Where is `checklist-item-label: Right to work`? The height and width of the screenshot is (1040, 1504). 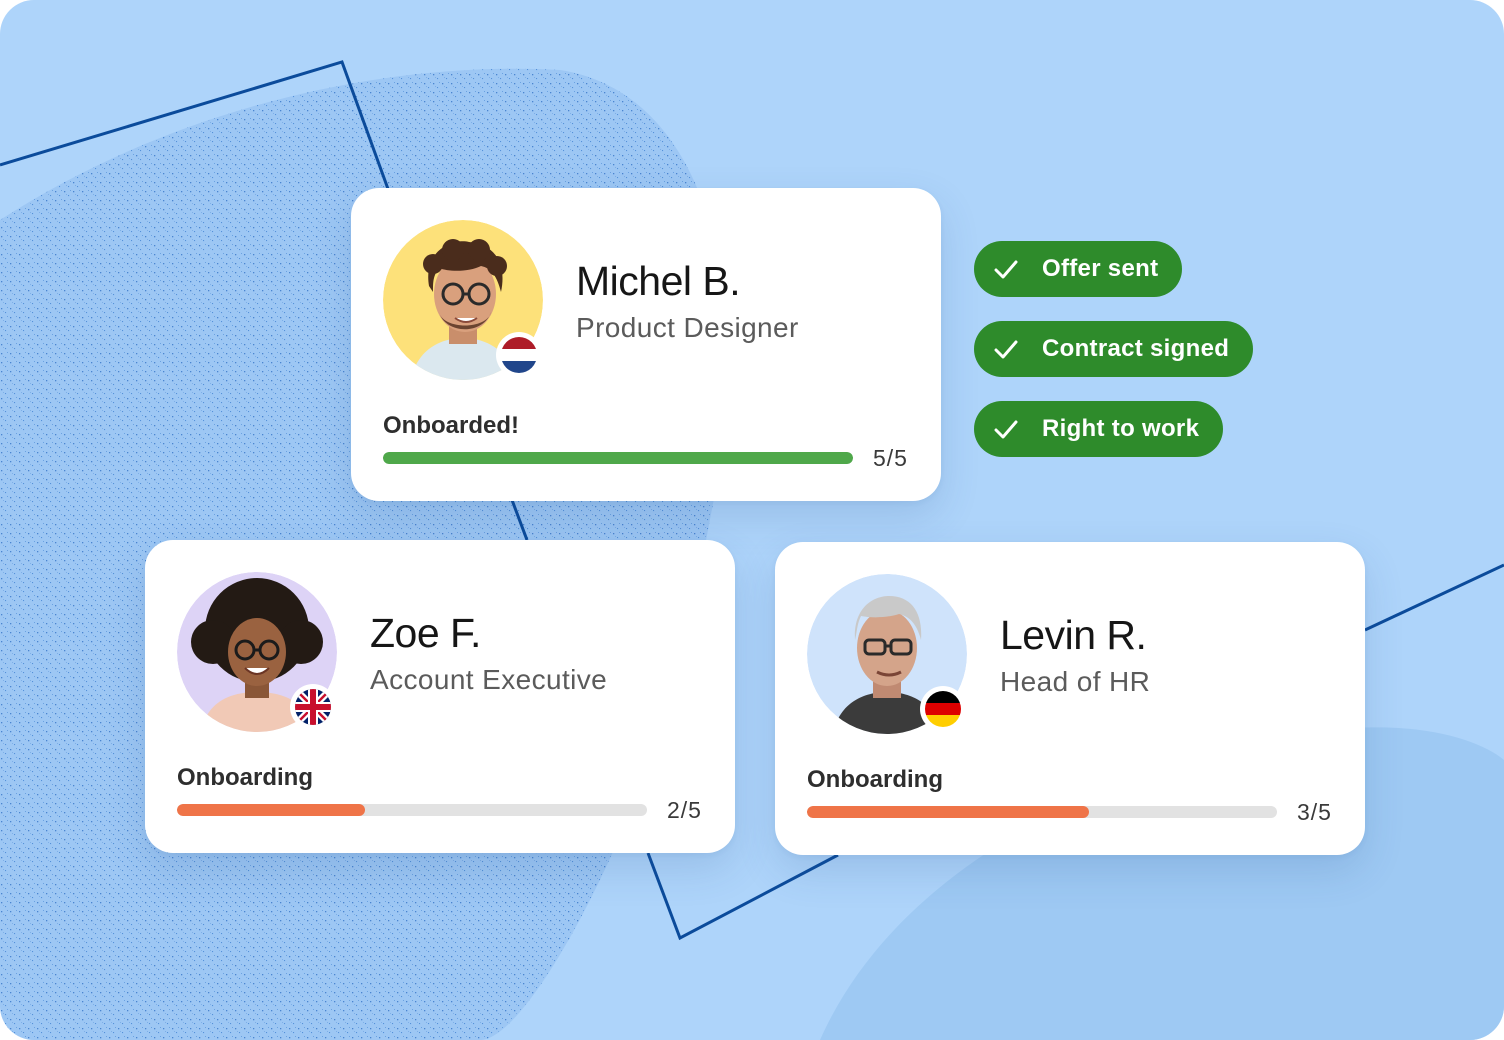
checklist-item-label: Right to work is located at coordinates (1121, 428).